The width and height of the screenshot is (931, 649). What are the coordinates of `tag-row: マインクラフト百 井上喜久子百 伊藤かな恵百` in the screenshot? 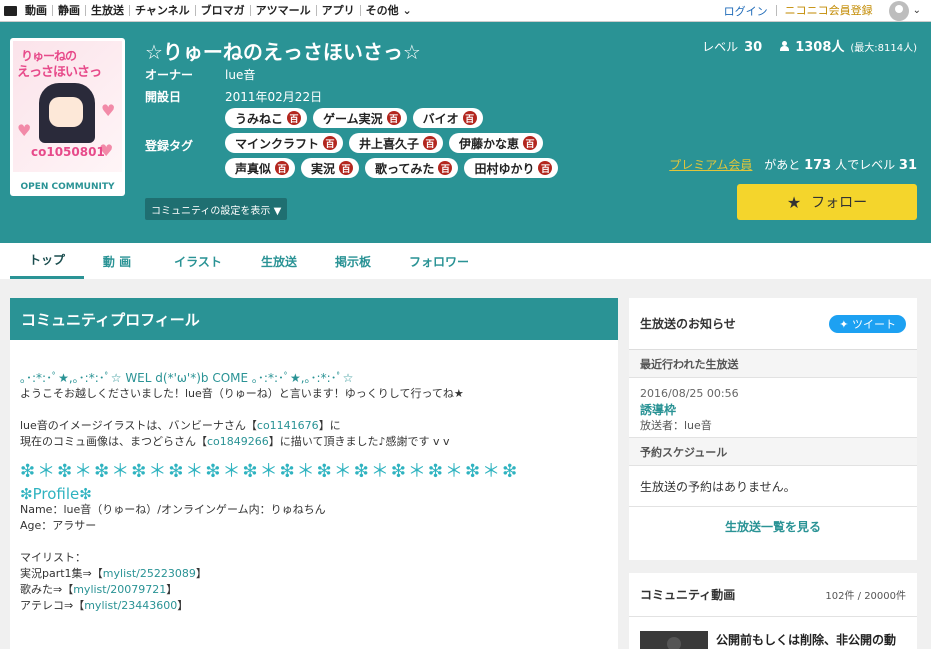 It's located at (425, 143).